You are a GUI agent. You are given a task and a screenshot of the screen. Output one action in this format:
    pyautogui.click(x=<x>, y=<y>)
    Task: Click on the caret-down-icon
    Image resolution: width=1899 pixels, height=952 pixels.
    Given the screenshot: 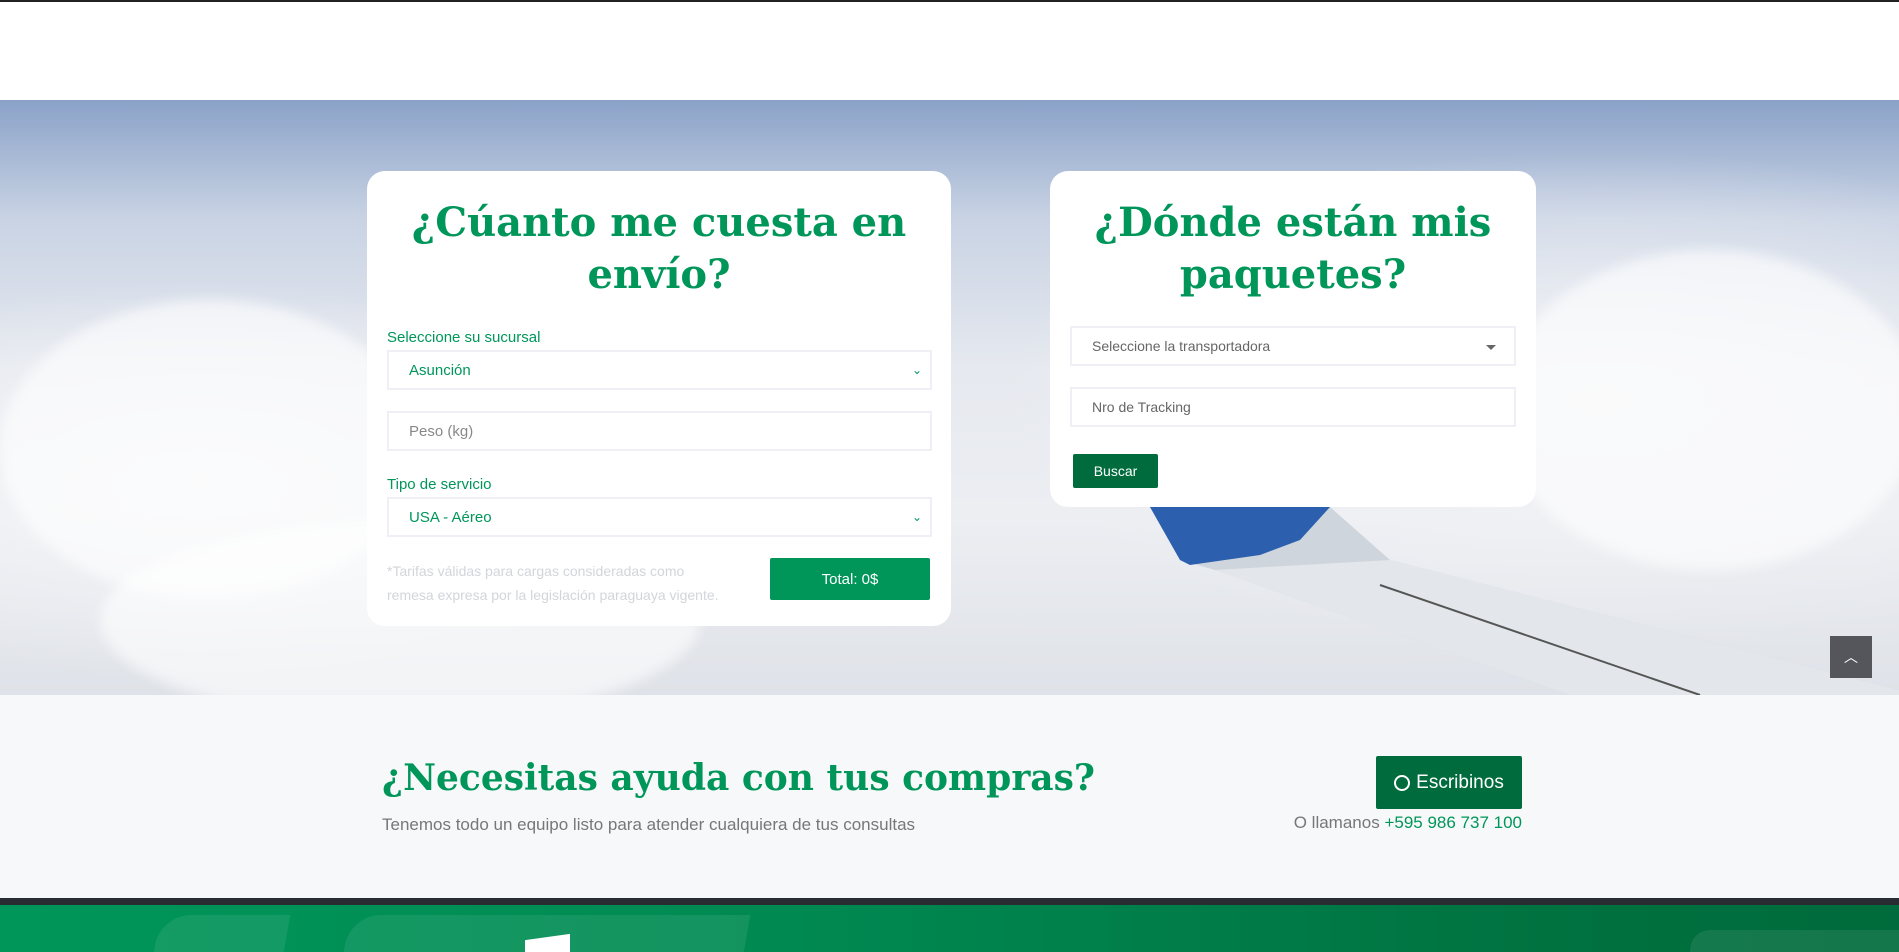 What is the action you would take?
    pyautogui.click(x=1491, y=347)
    